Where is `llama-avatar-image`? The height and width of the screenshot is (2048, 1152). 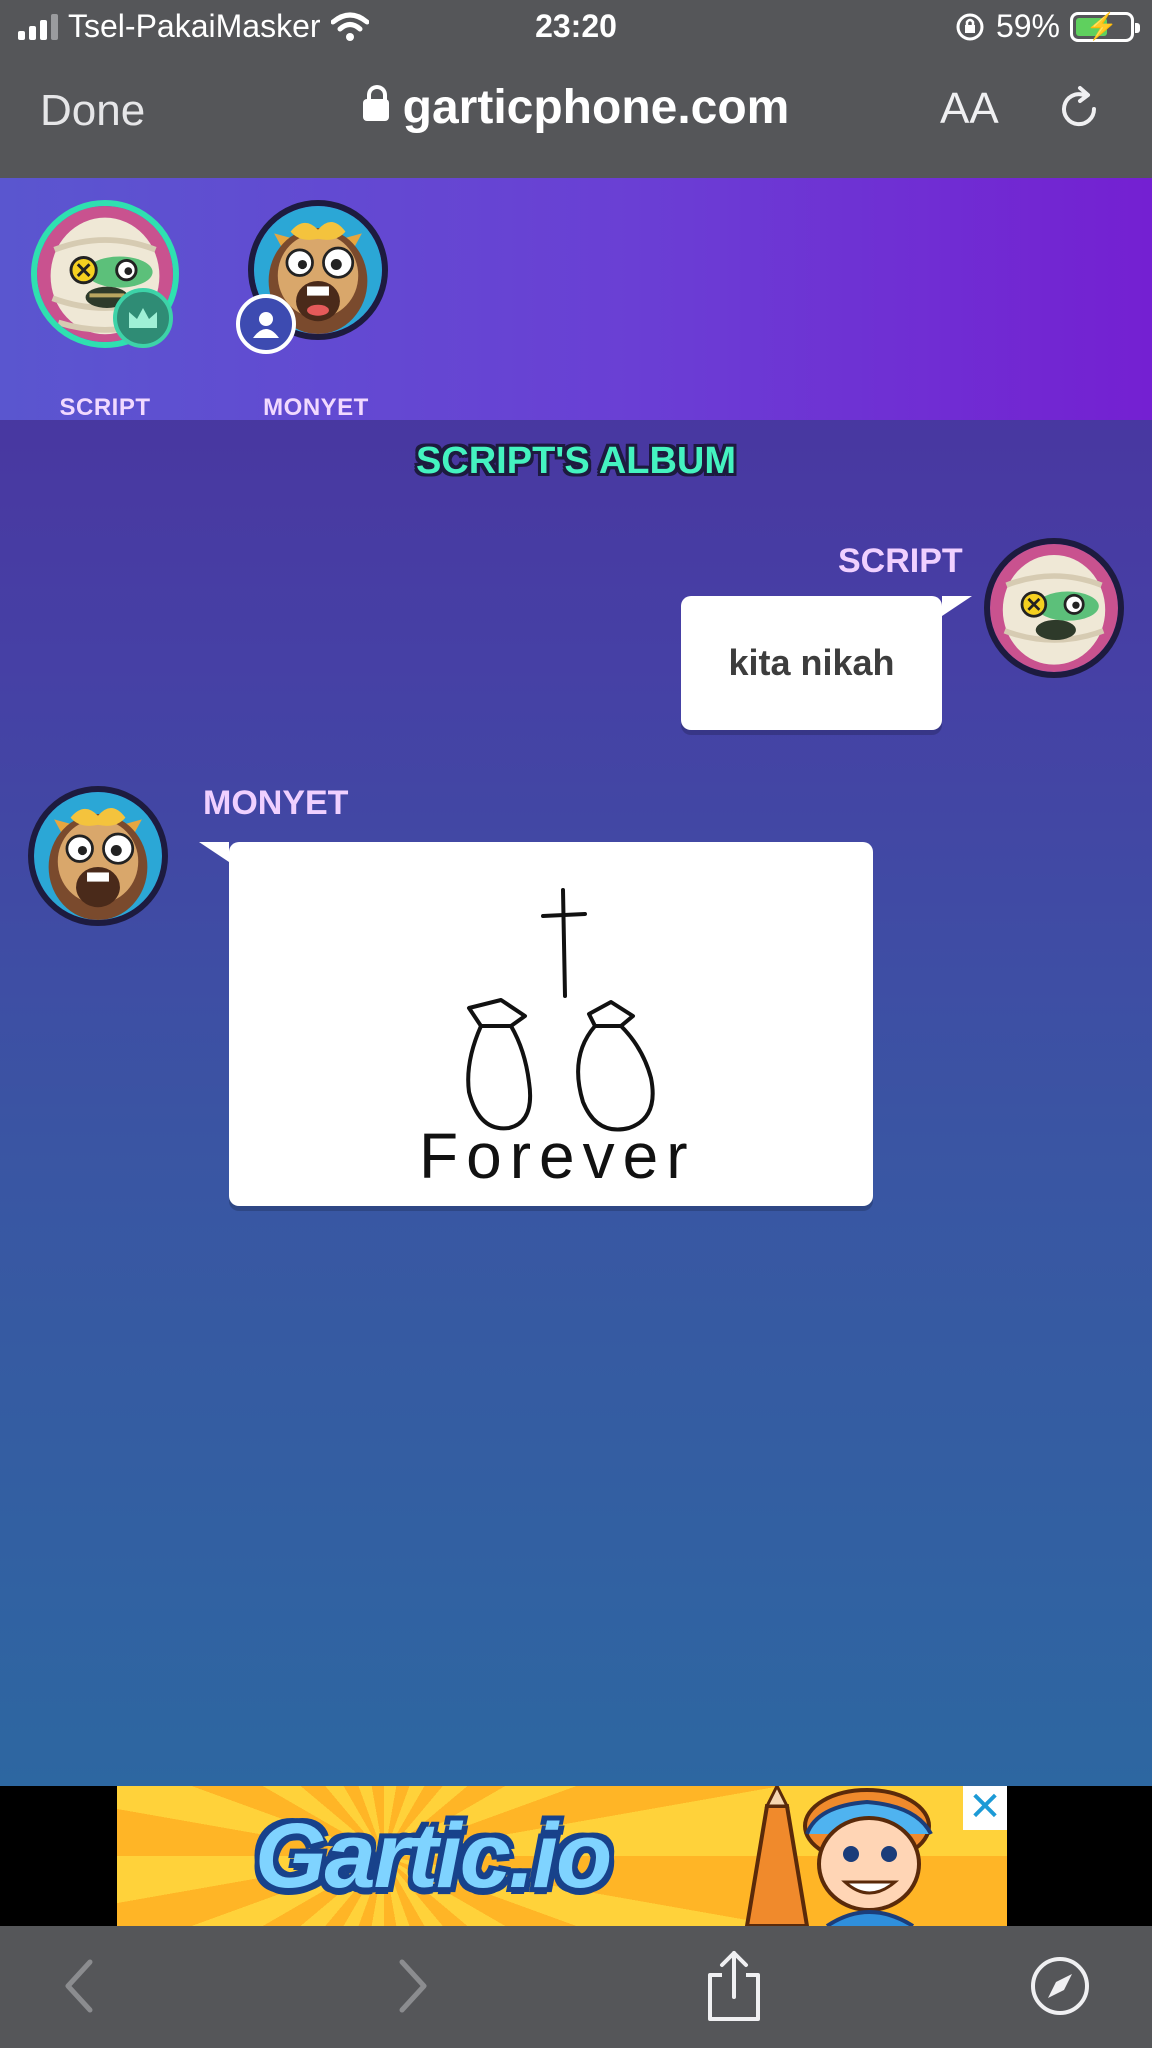
llama-avatar-image is located at coordinates (98, 856).